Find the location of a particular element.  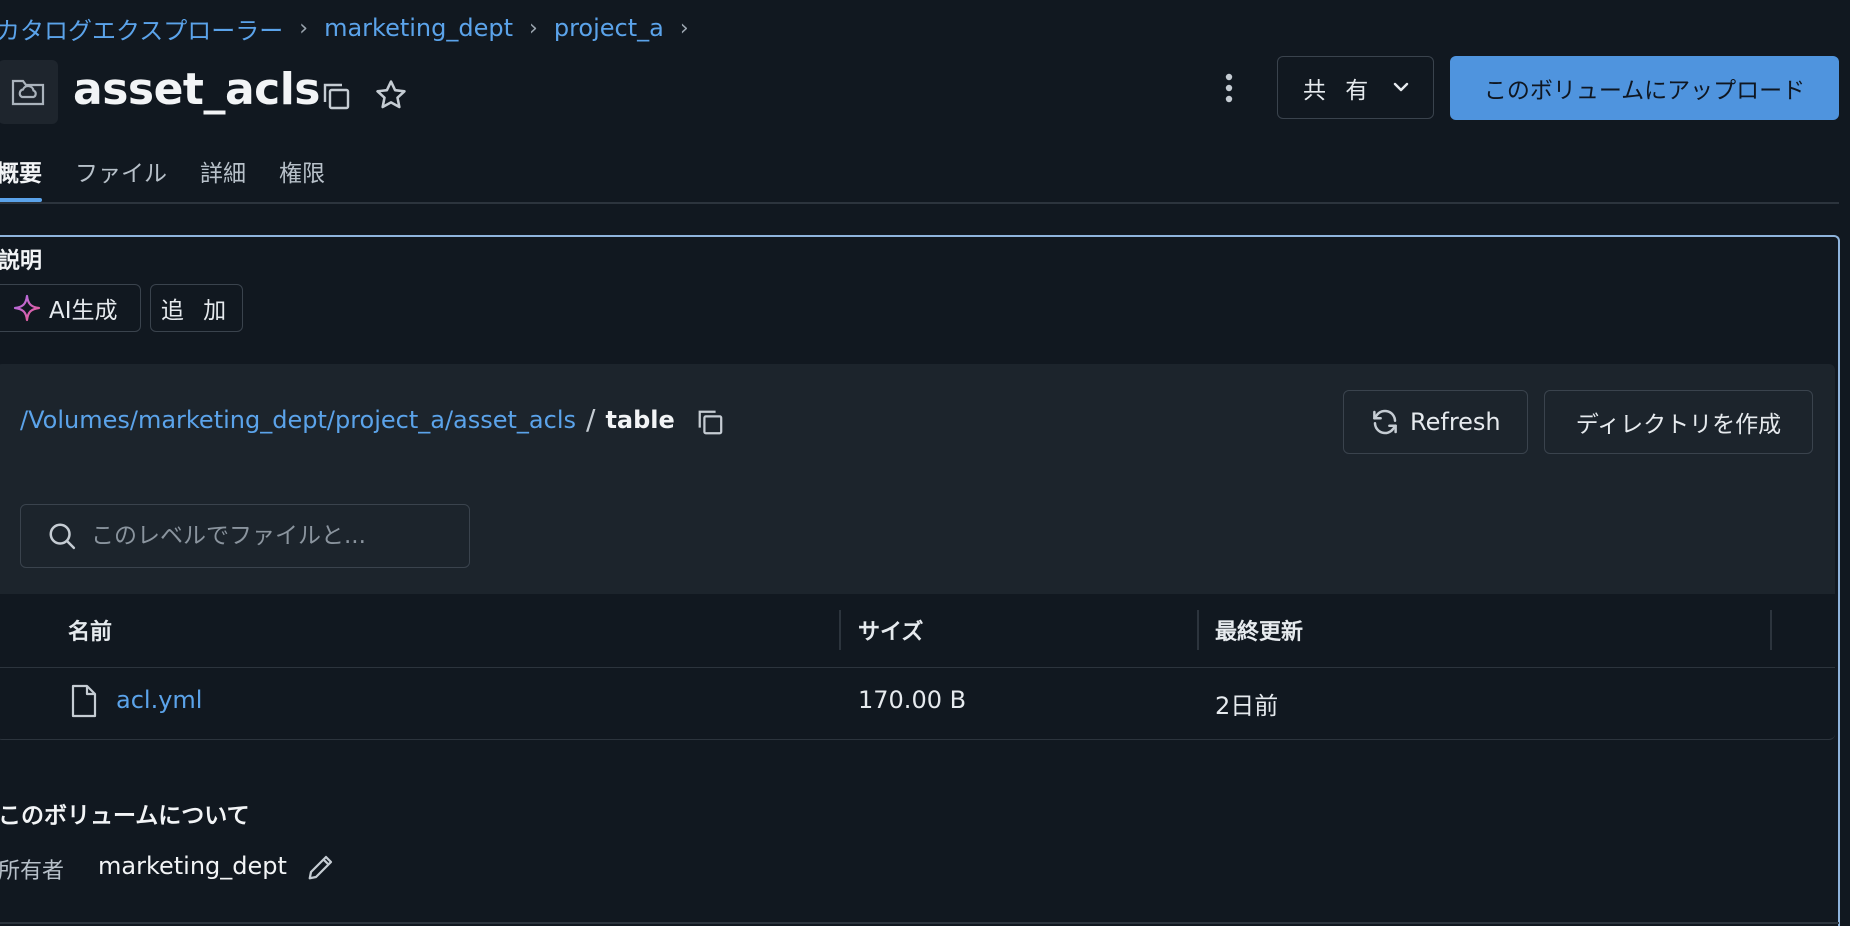

volume-icon is located at coordinates (29, 92).